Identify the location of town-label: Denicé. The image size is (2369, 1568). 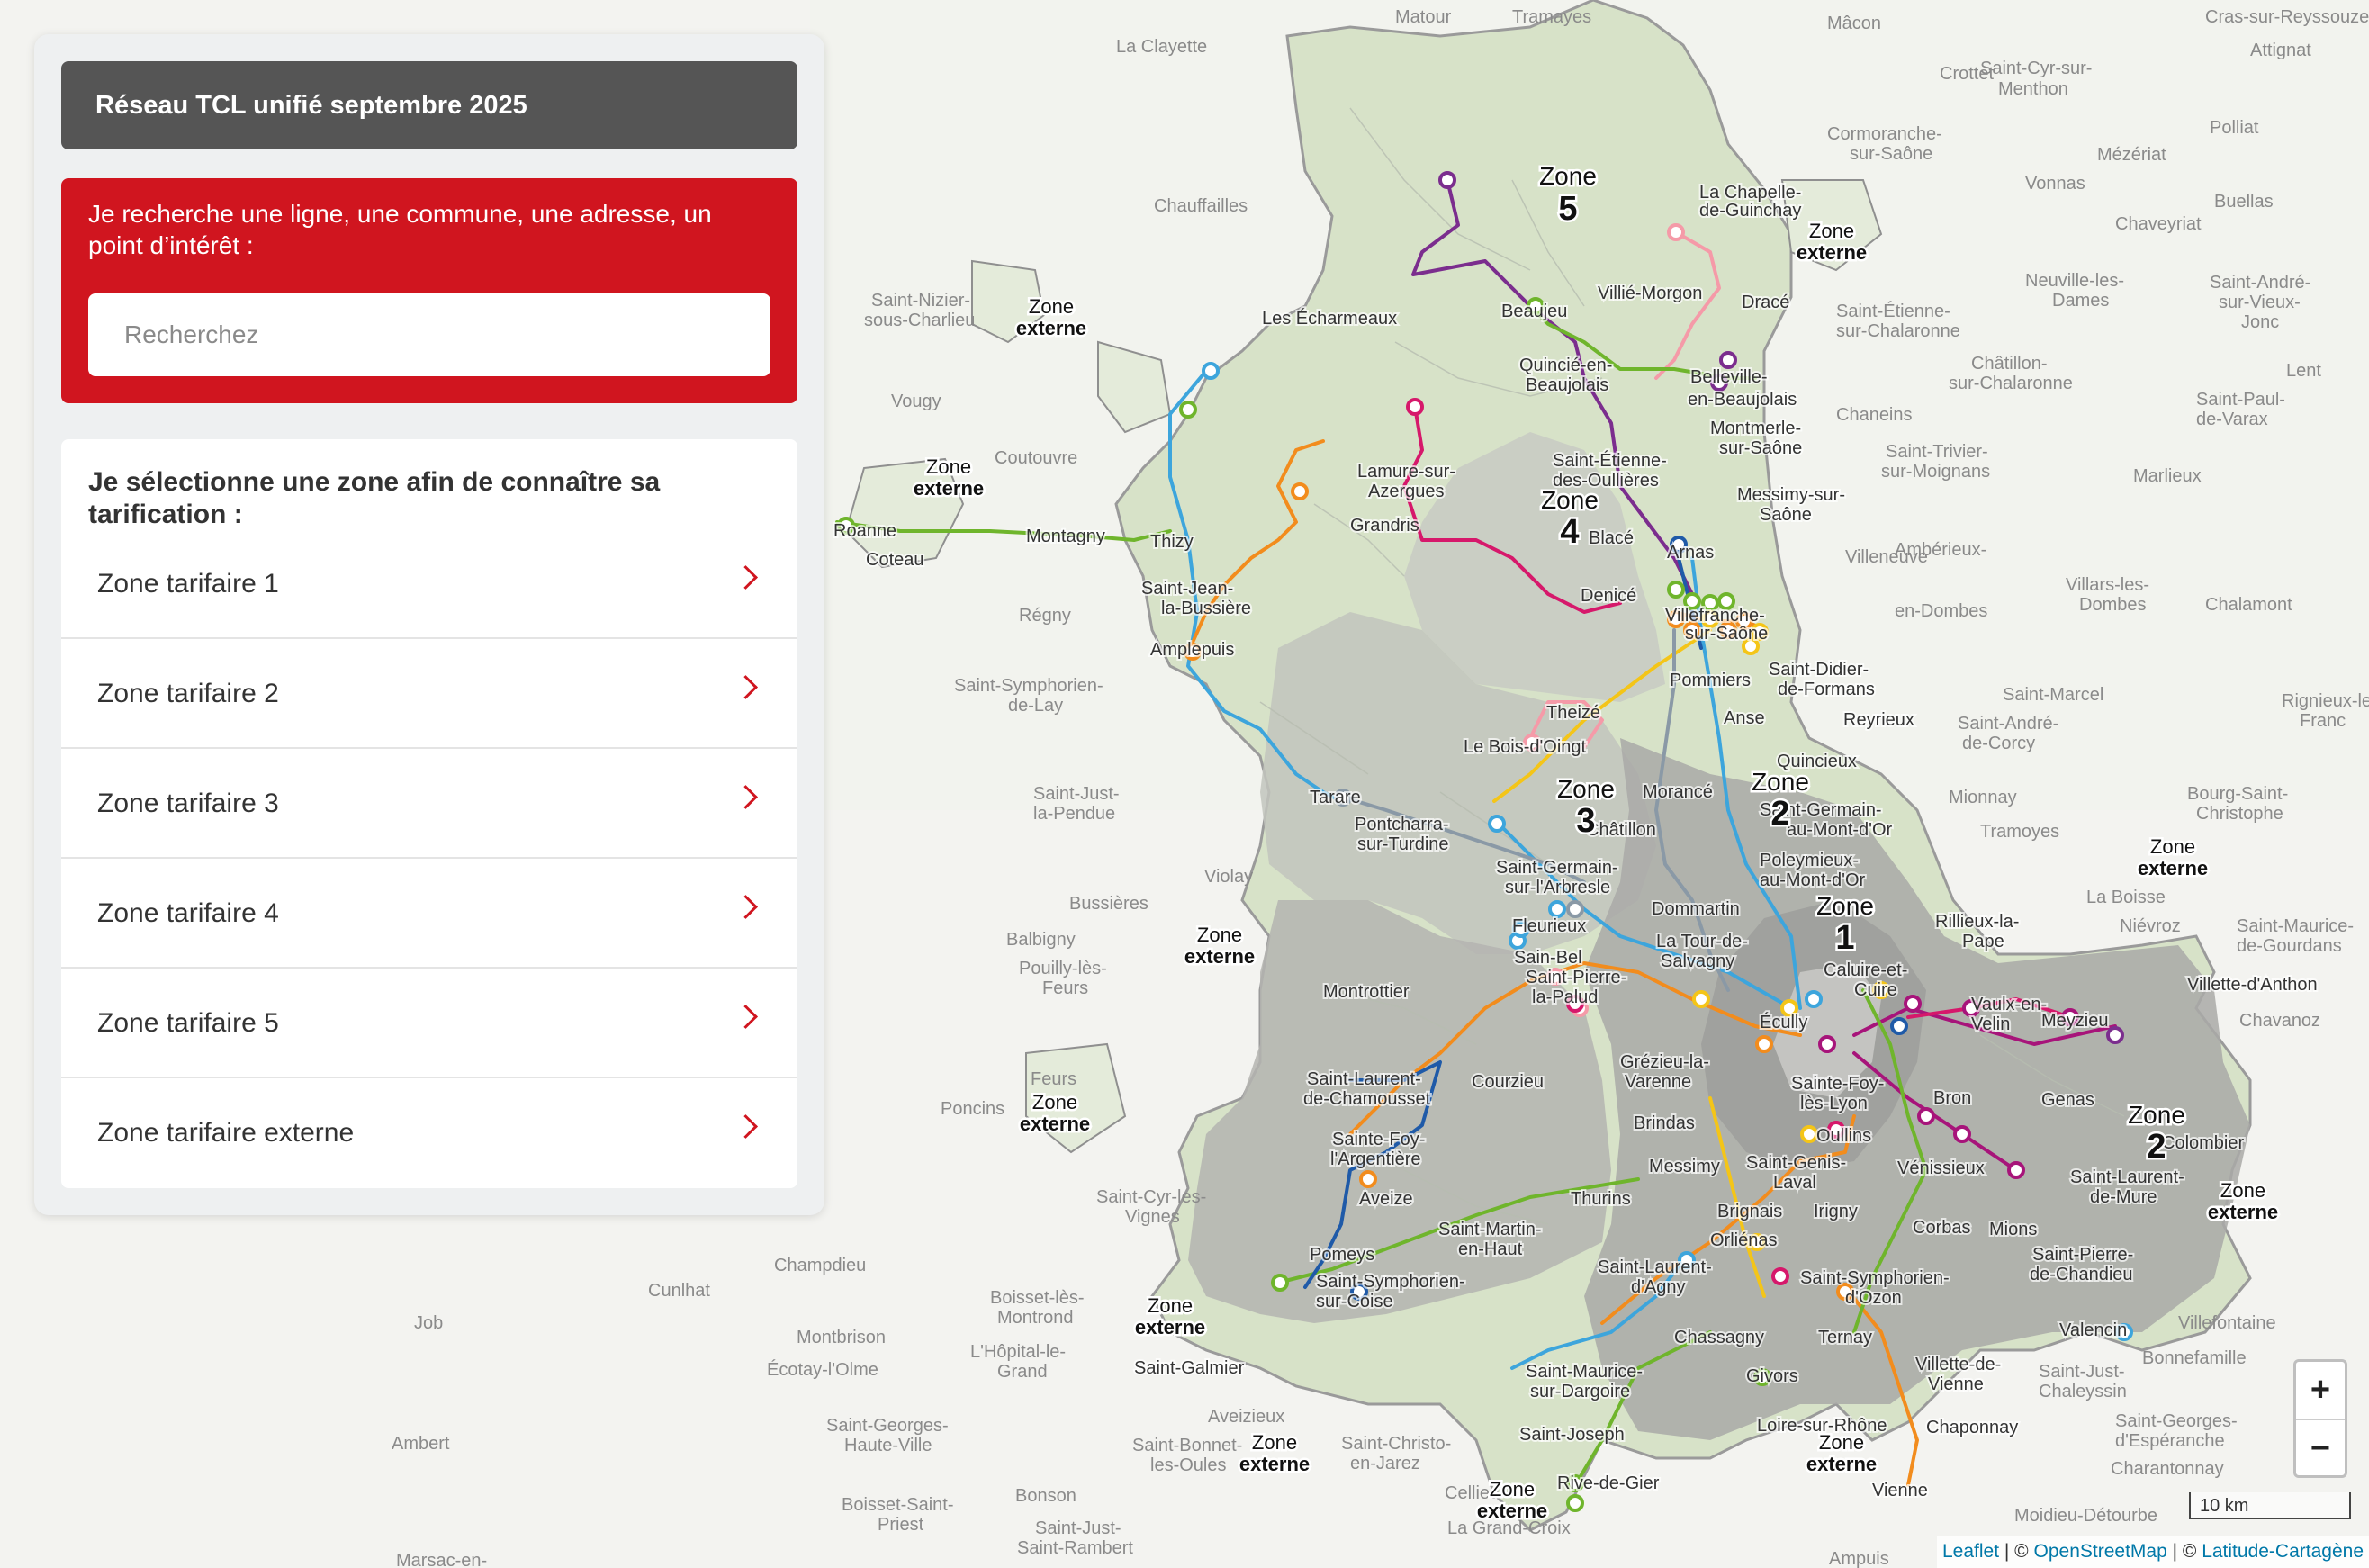
(1608, 596).